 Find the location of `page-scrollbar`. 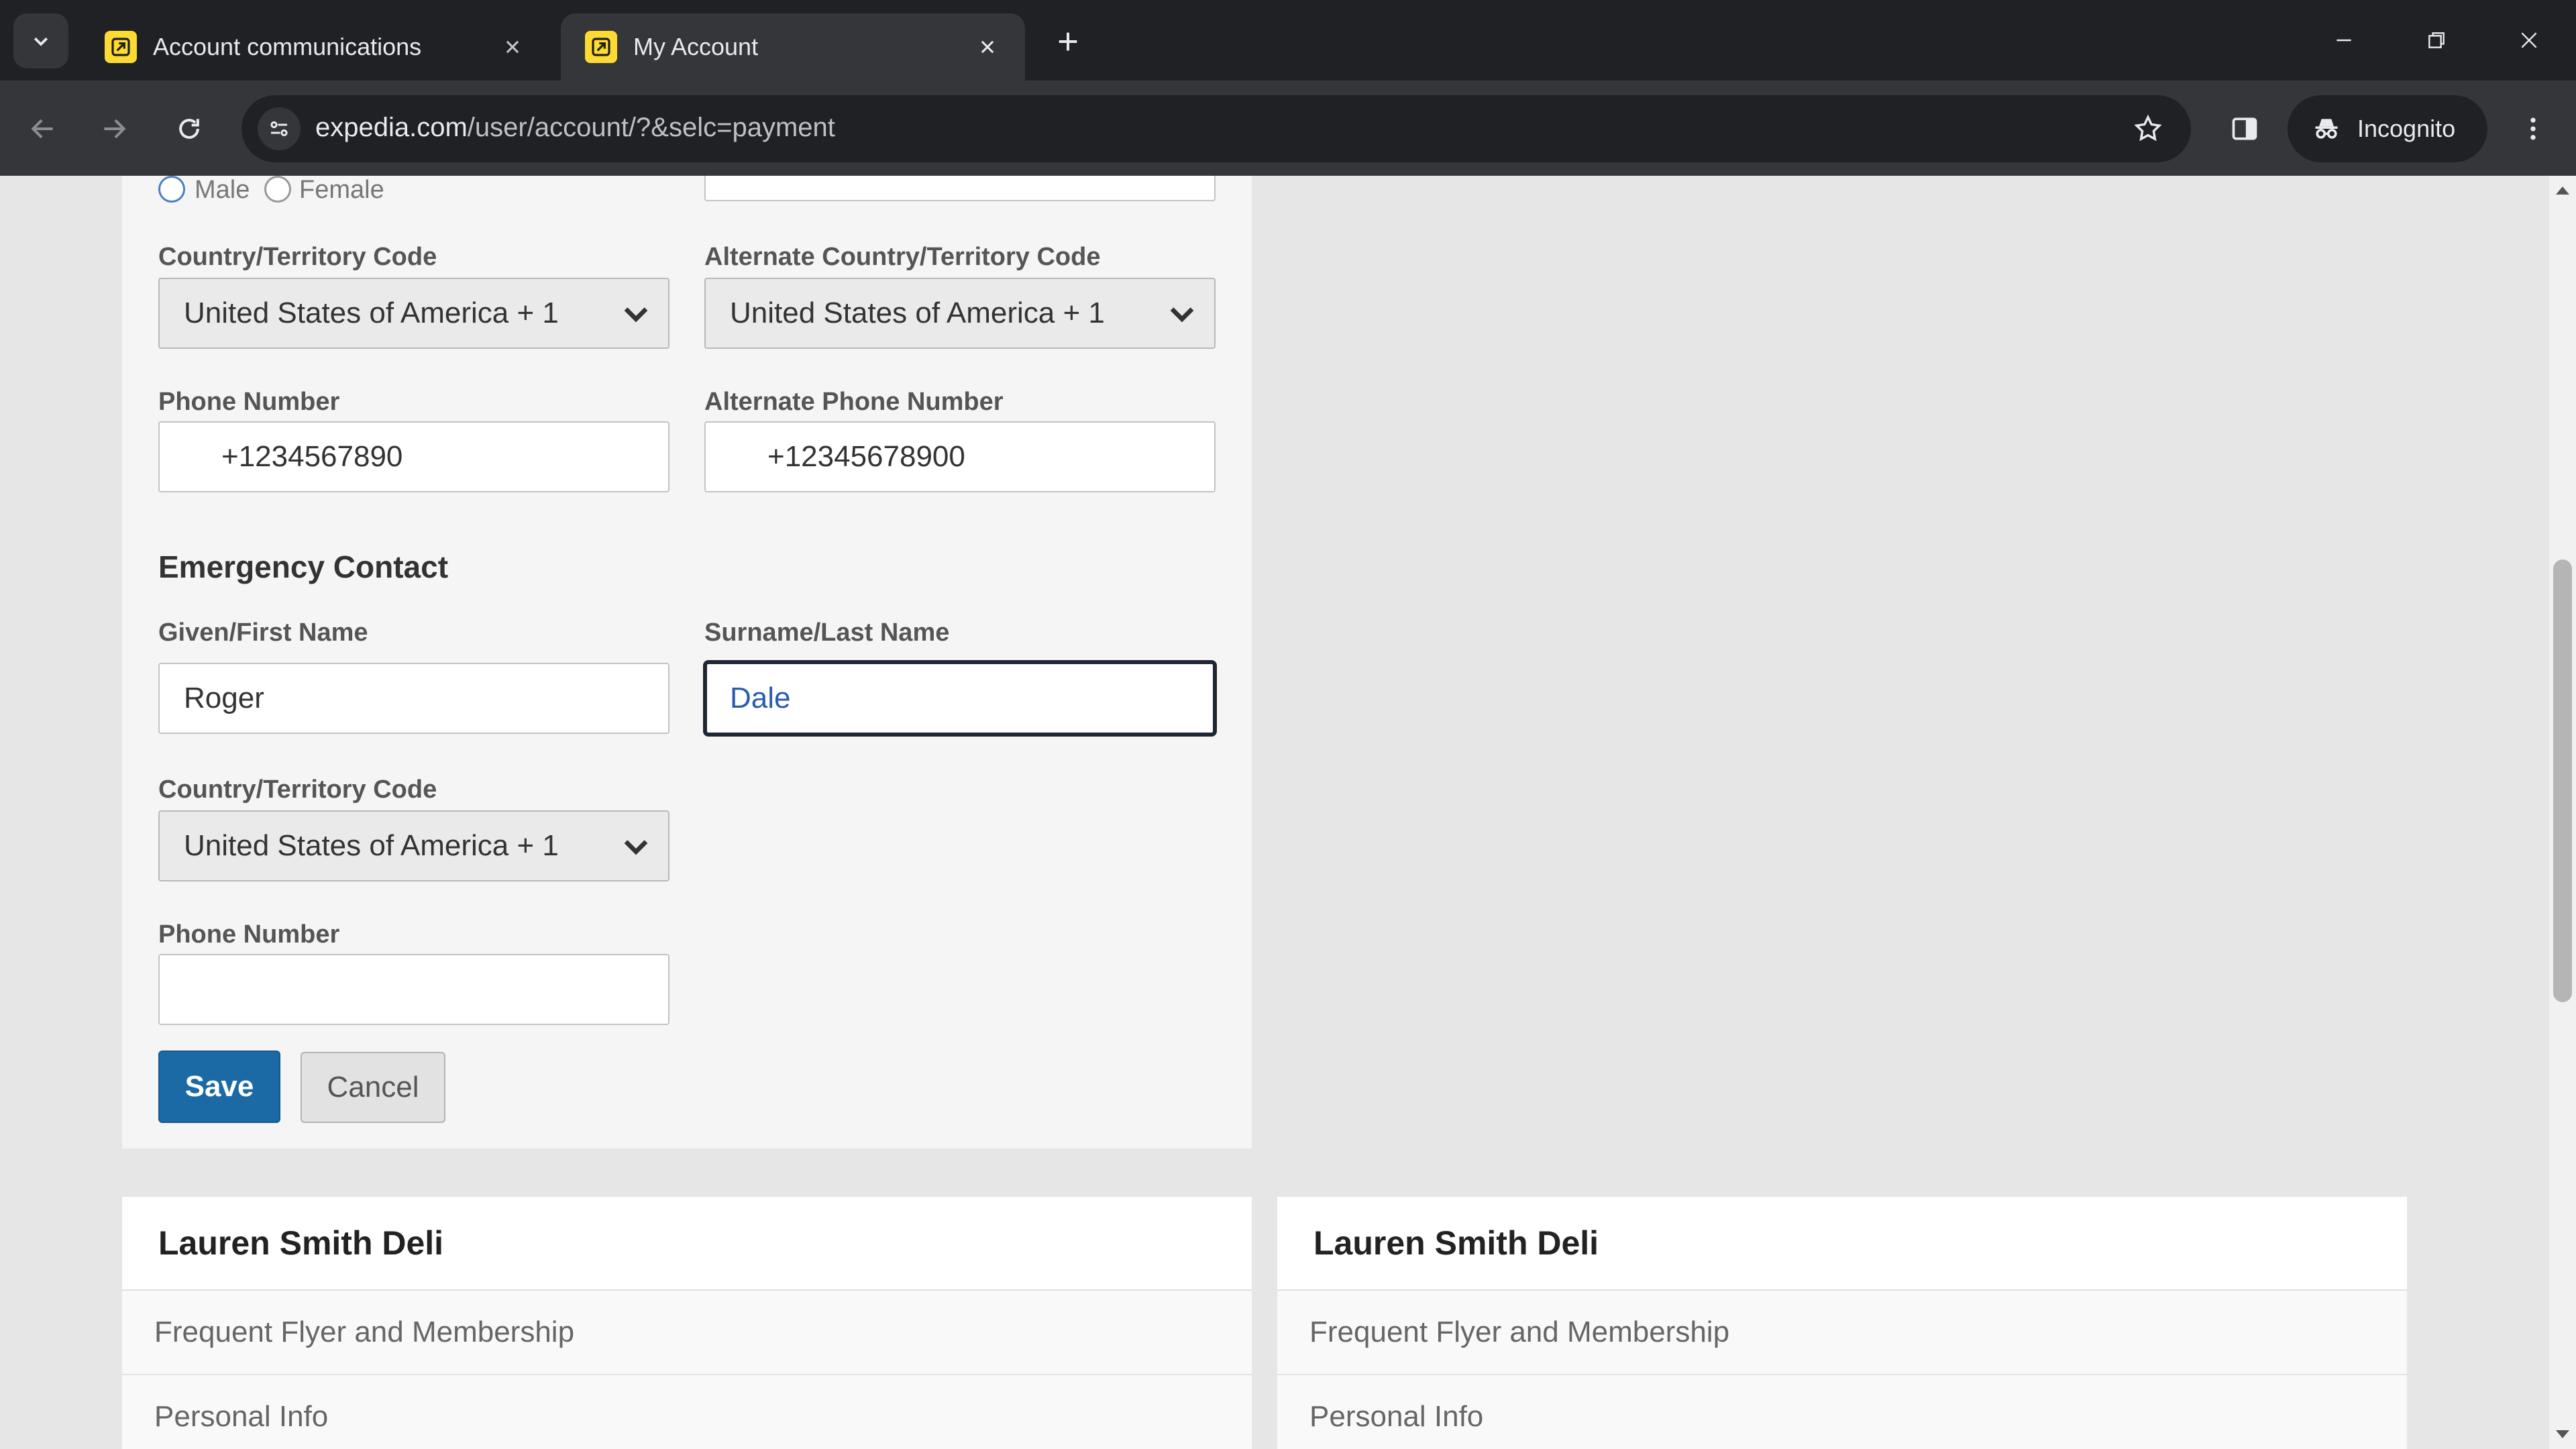

page-scrollbar is located at coordinates (2562, 812).